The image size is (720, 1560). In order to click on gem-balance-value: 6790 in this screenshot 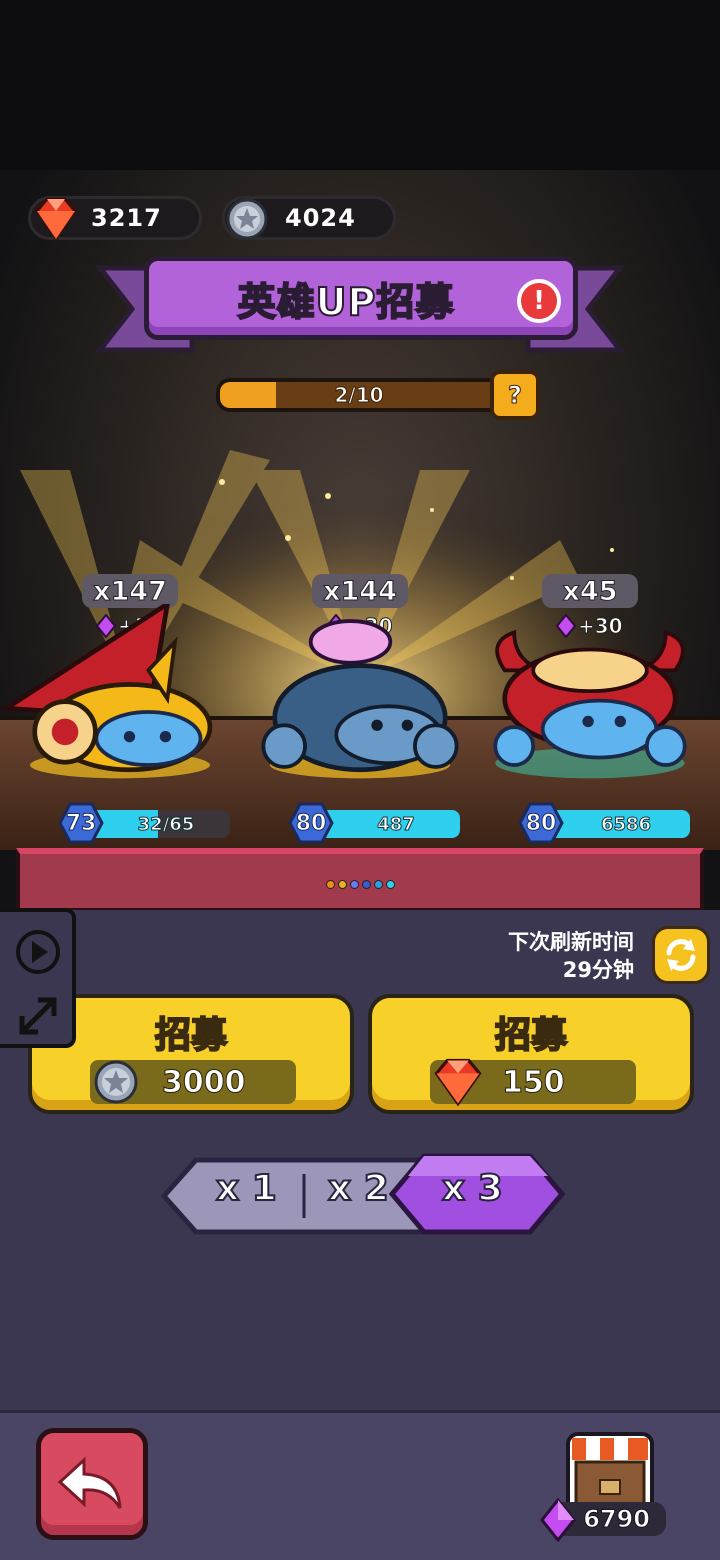, I will do `click(617, 1519)`.